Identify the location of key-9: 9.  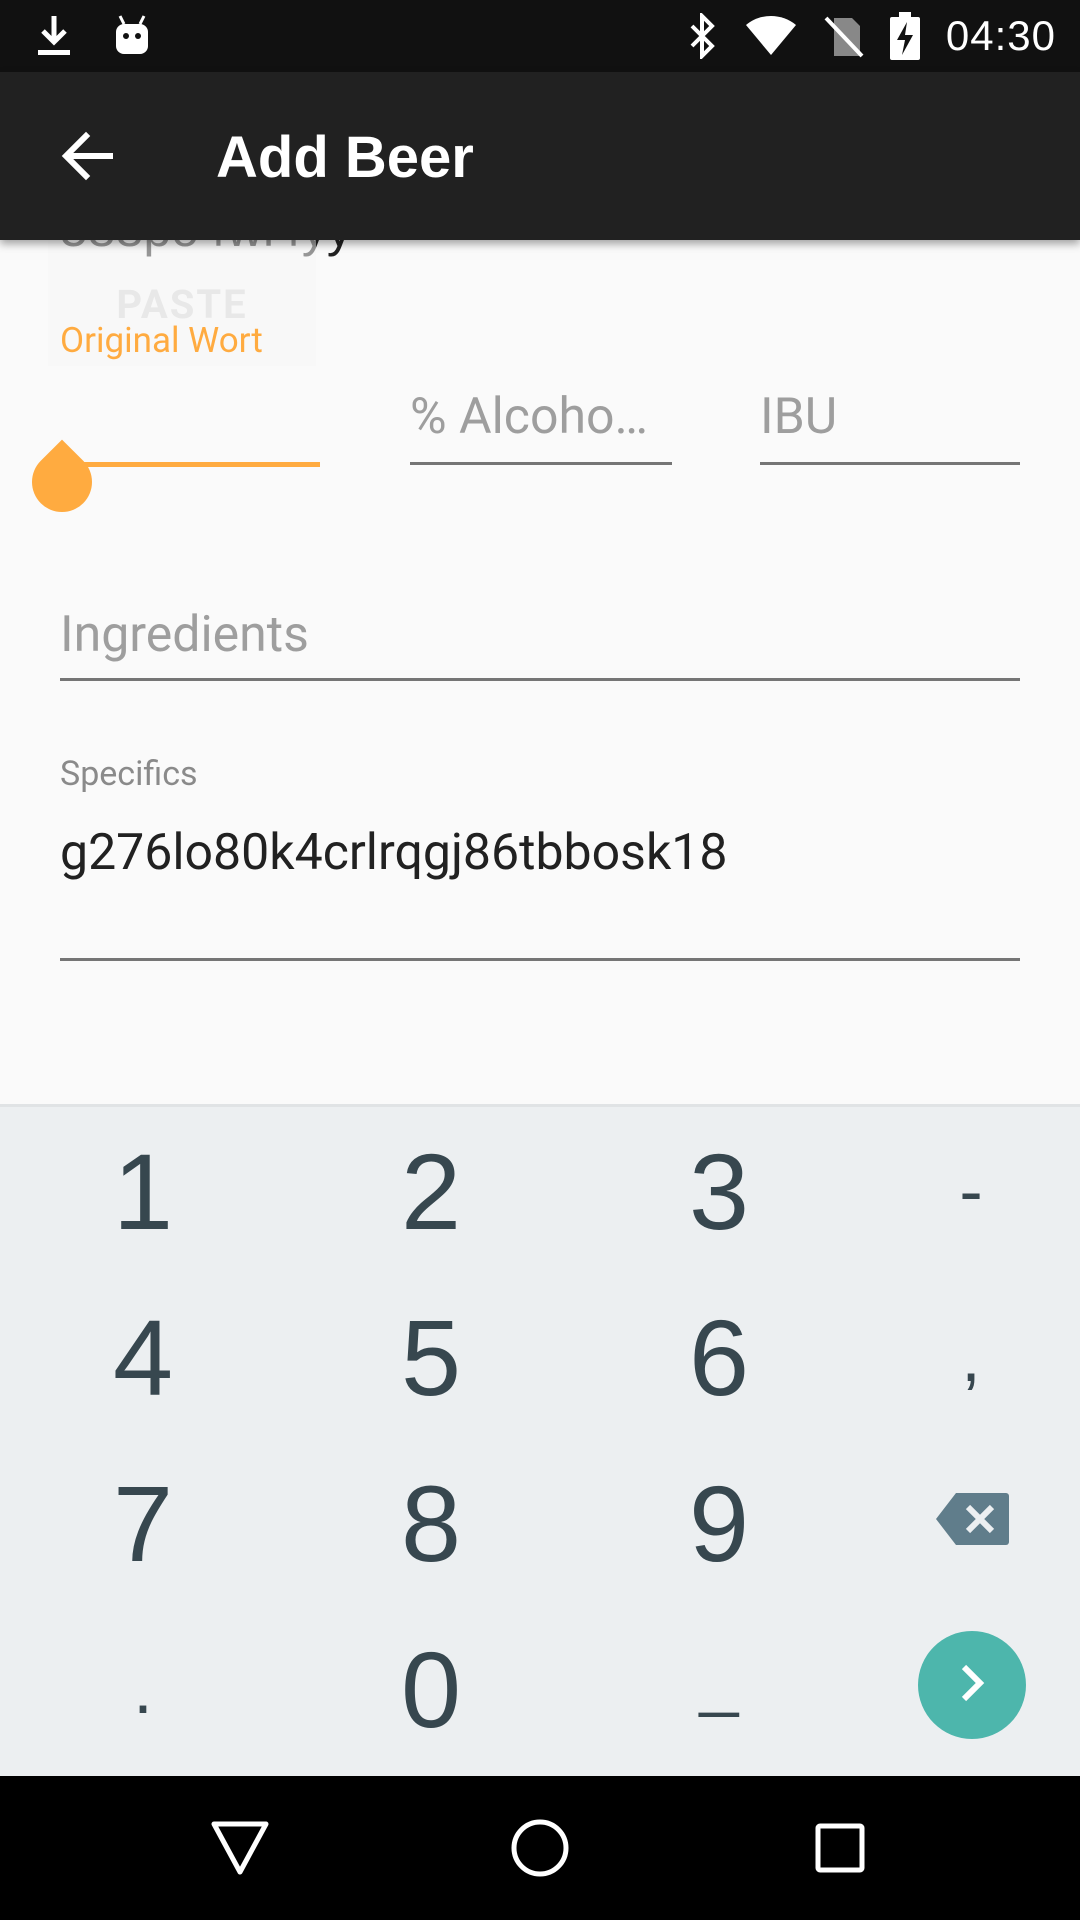
(719, 1523).